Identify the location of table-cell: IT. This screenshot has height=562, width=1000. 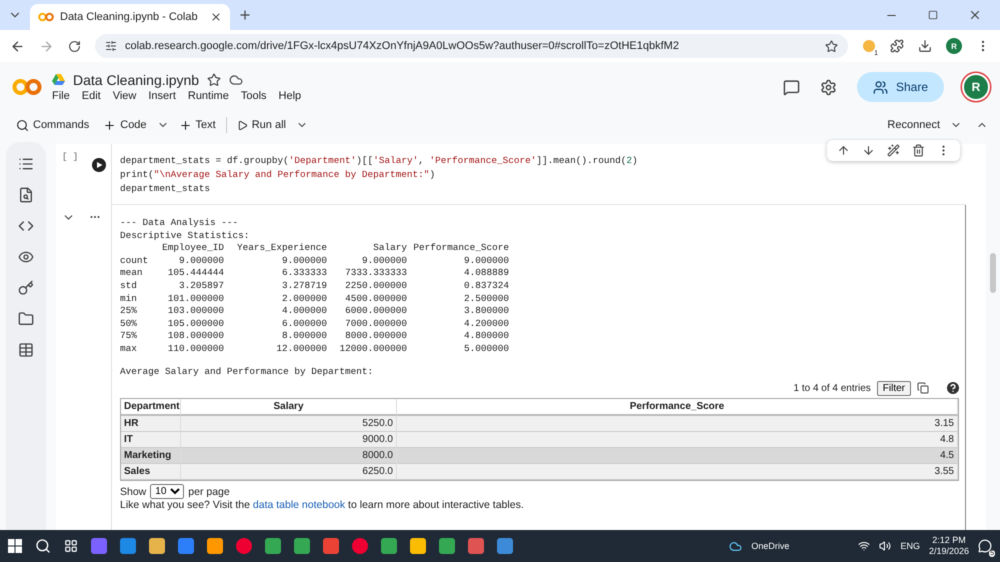
(151, 440).